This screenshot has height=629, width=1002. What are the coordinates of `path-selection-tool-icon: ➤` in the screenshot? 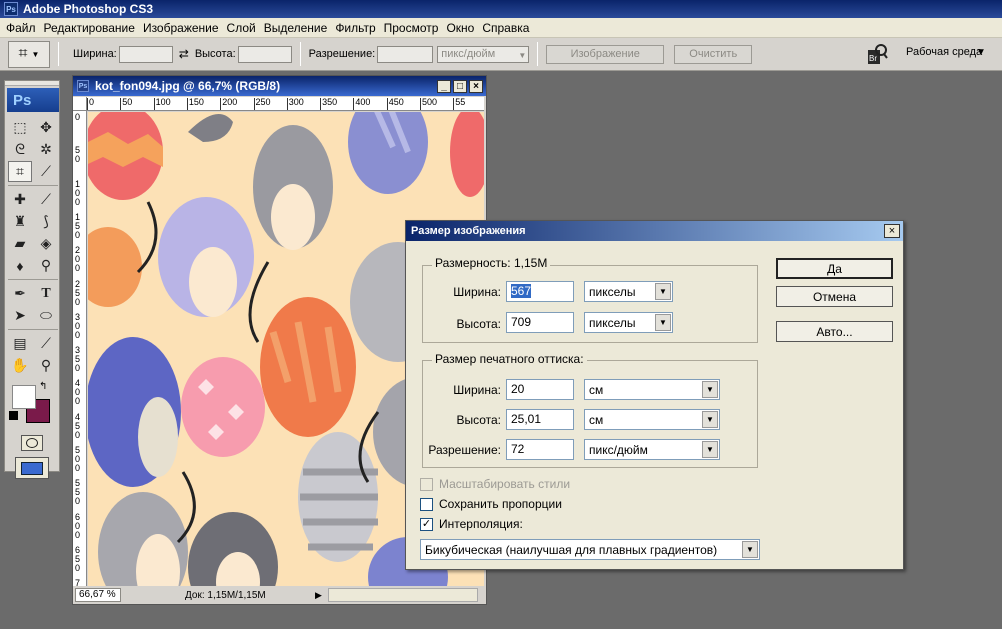 It's located at (20, 315).